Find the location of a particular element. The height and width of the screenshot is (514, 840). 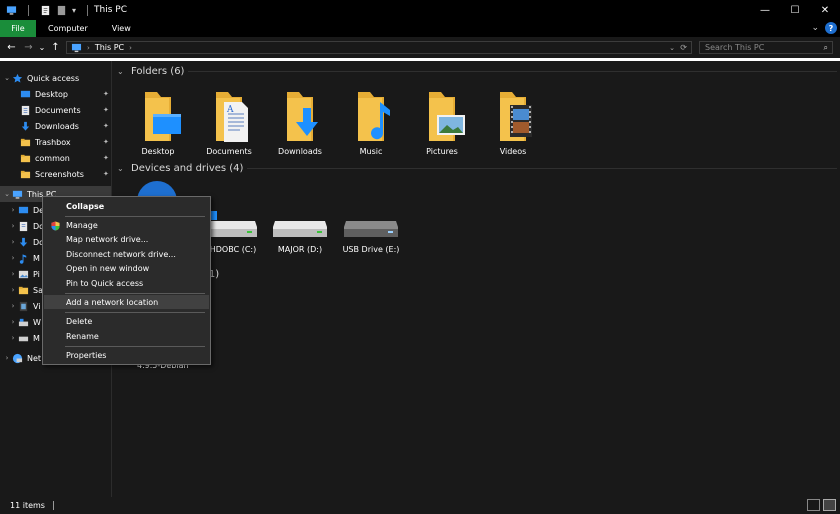

nav-label: Trashbox is located at coordinates (53, 142).